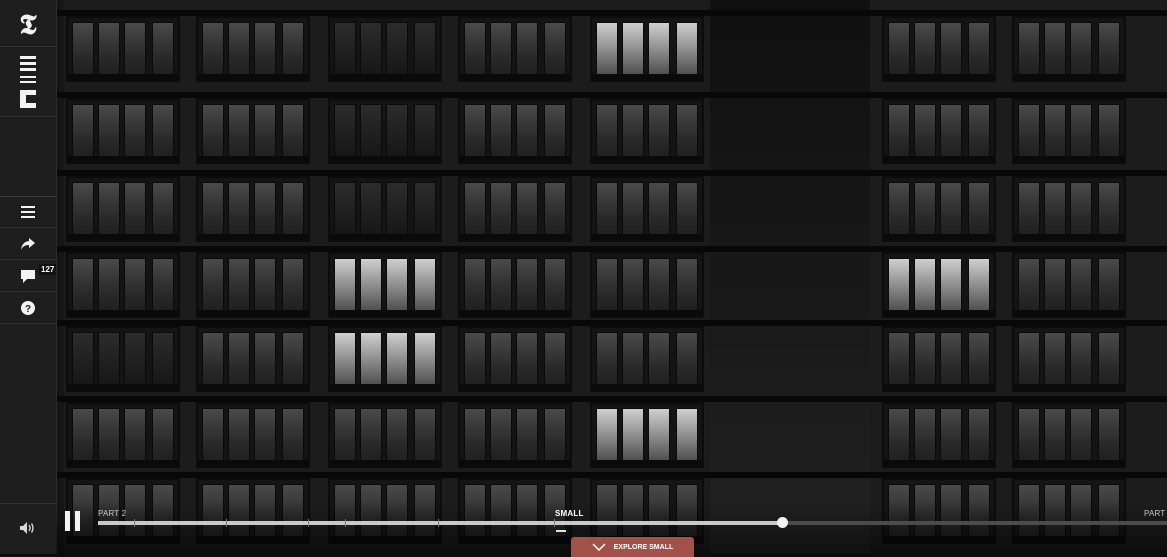  Describe the element at coordinates (28, 212) in the screenshot. I see `menu-button` at that location.